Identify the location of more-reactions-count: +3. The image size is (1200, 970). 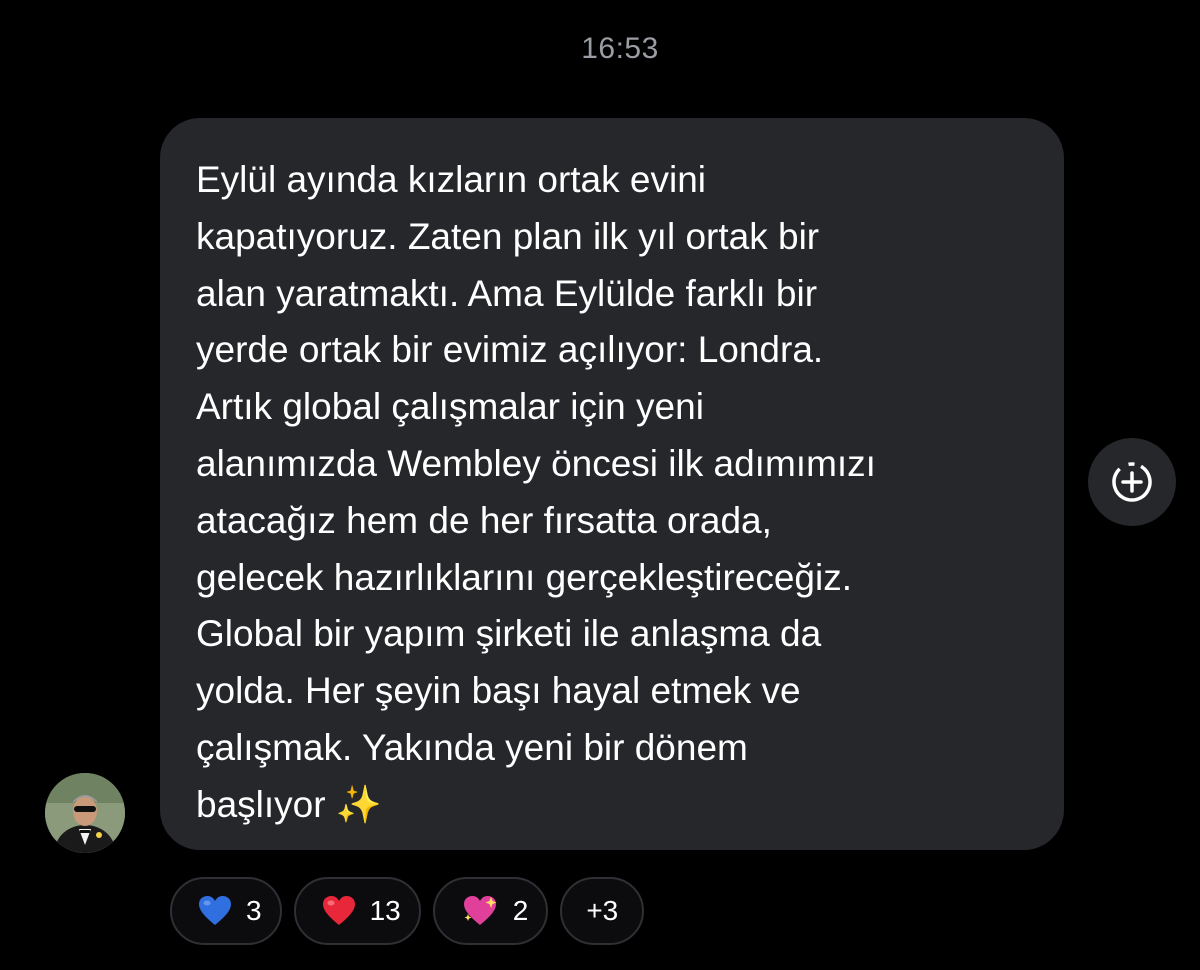
(602, 910).